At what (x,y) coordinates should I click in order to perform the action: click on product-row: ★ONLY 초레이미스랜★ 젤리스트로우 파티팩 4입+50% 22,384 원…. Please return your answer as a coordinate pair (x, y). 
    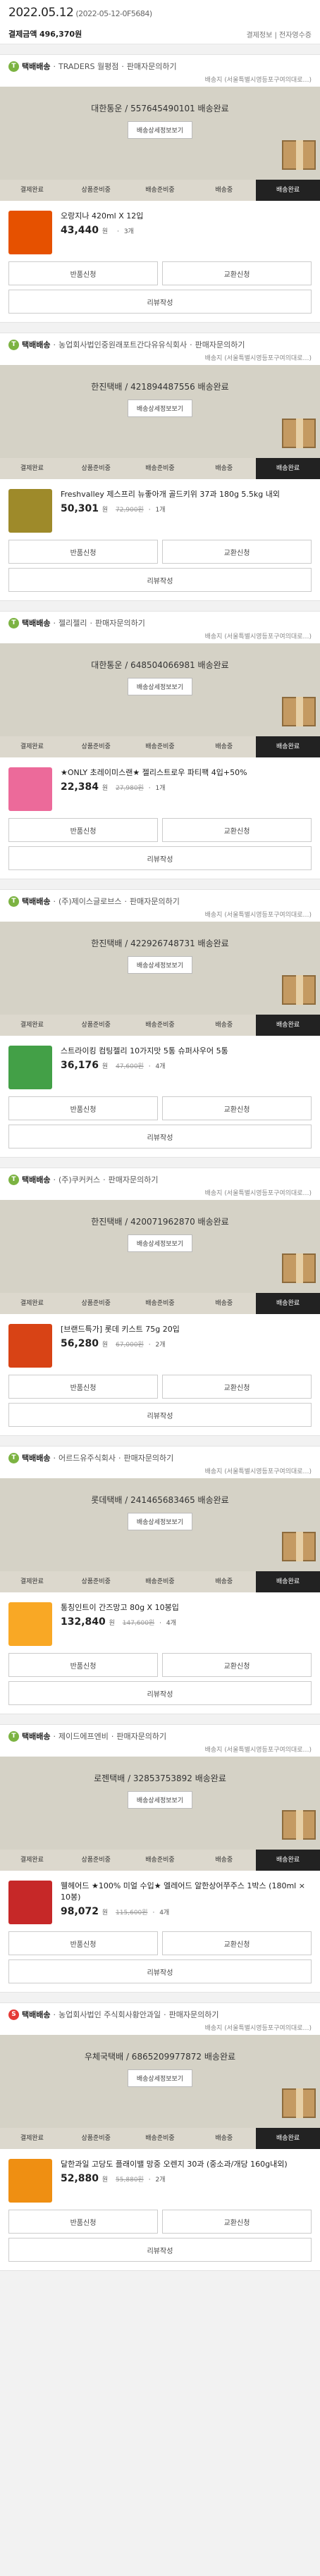
    Looking at the image, I should click on (160, 787).